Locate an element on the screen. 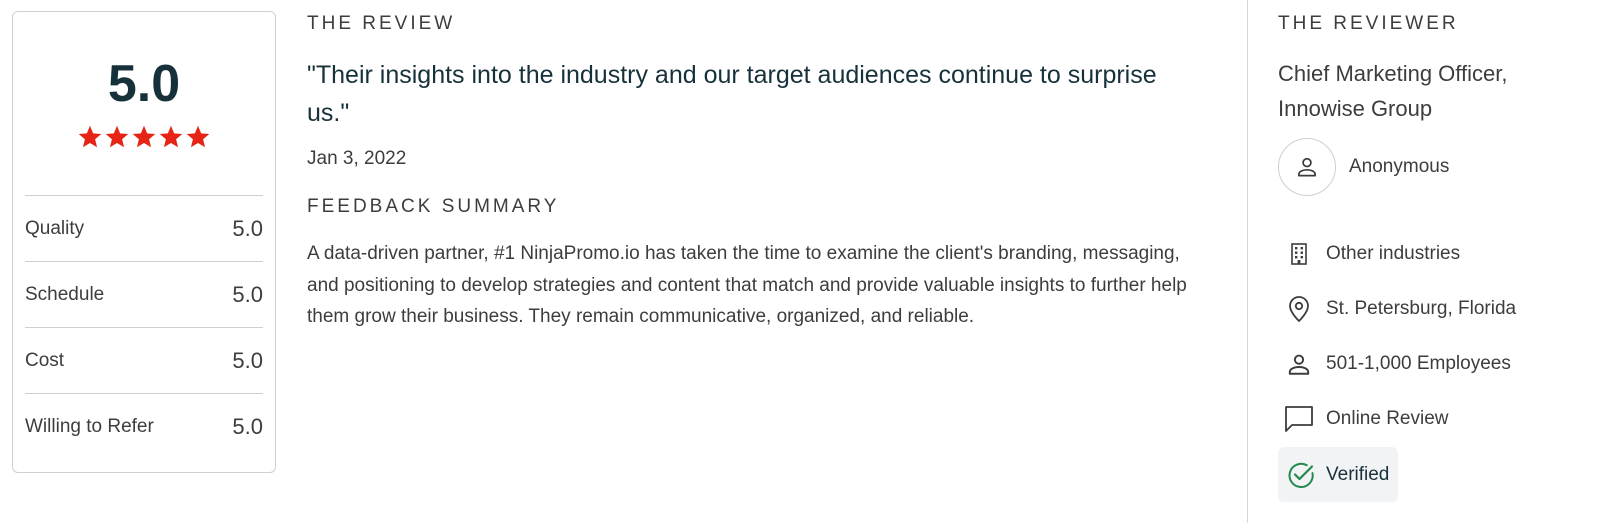  reviewer-section-title: THE REVIEWER is located at coordinates (1368, 23).